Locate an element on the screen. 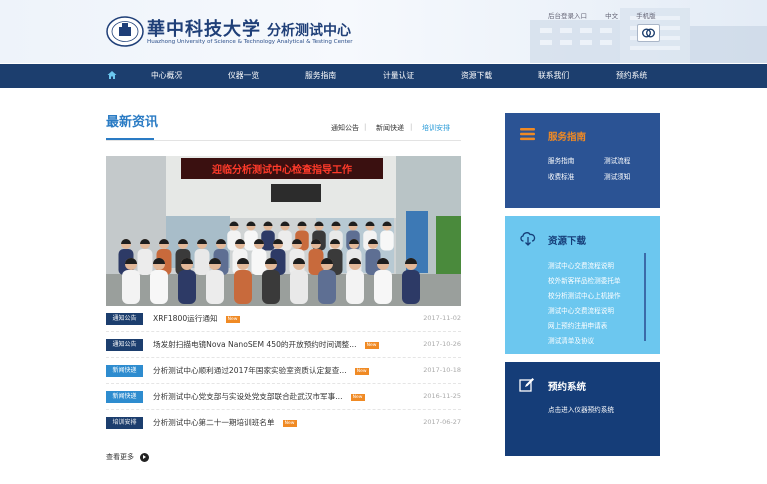 Image resolution: width=767 pixels, height=484 pixels. news-date: 2017-10-26 is located at coordinates (442, 344).